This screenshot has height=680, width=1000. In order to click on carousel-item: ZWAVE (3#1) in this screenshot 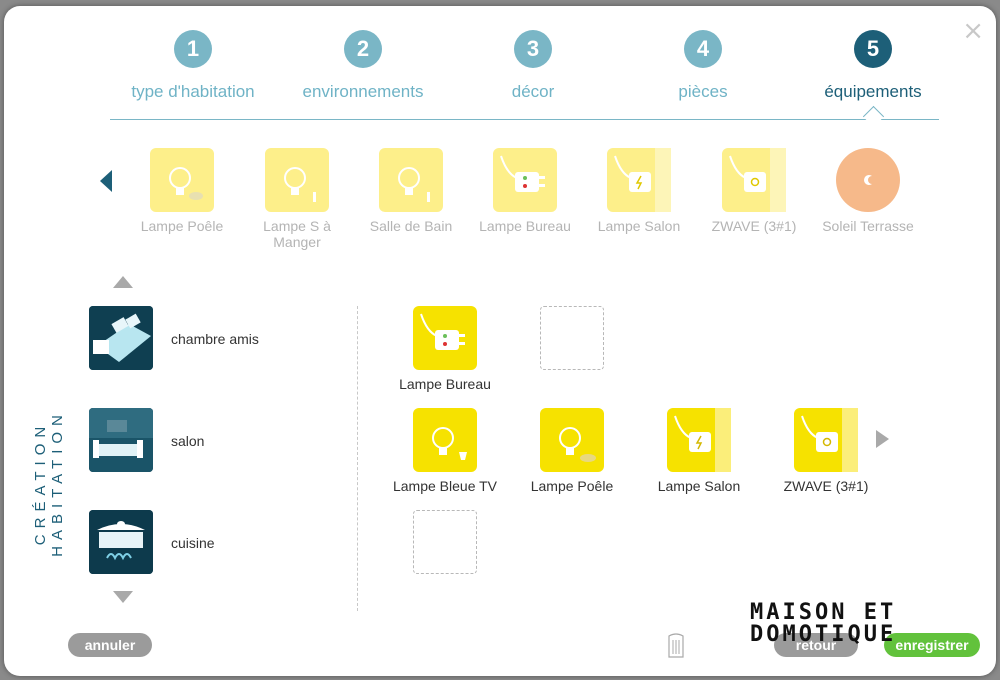, I will do `click(754, 191)`.